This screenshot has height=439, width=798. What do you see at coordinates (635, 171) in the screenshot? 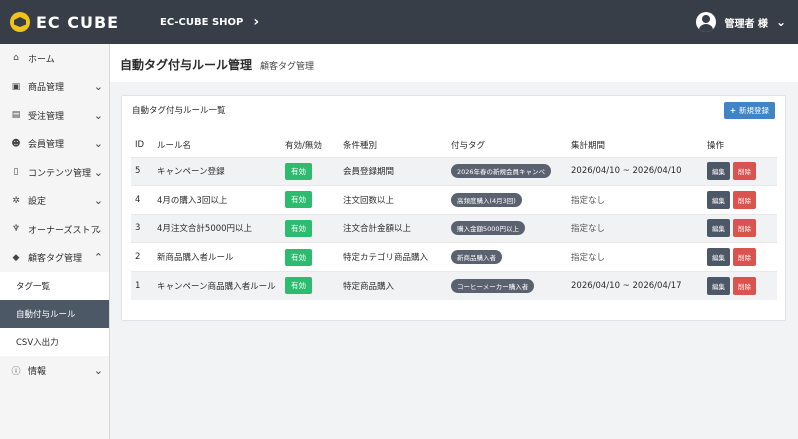
I see `period: 2026/04/10 ~ 2026/04/10` at bounding box center [635, 171].